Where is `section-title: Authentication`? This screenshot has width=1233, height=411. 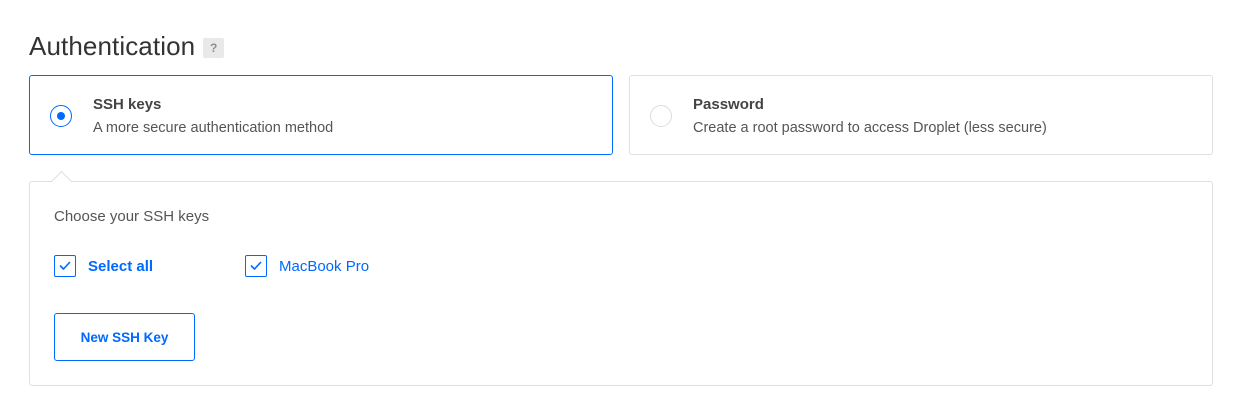 section-title: Authentication is located at coordinates (112, 46).